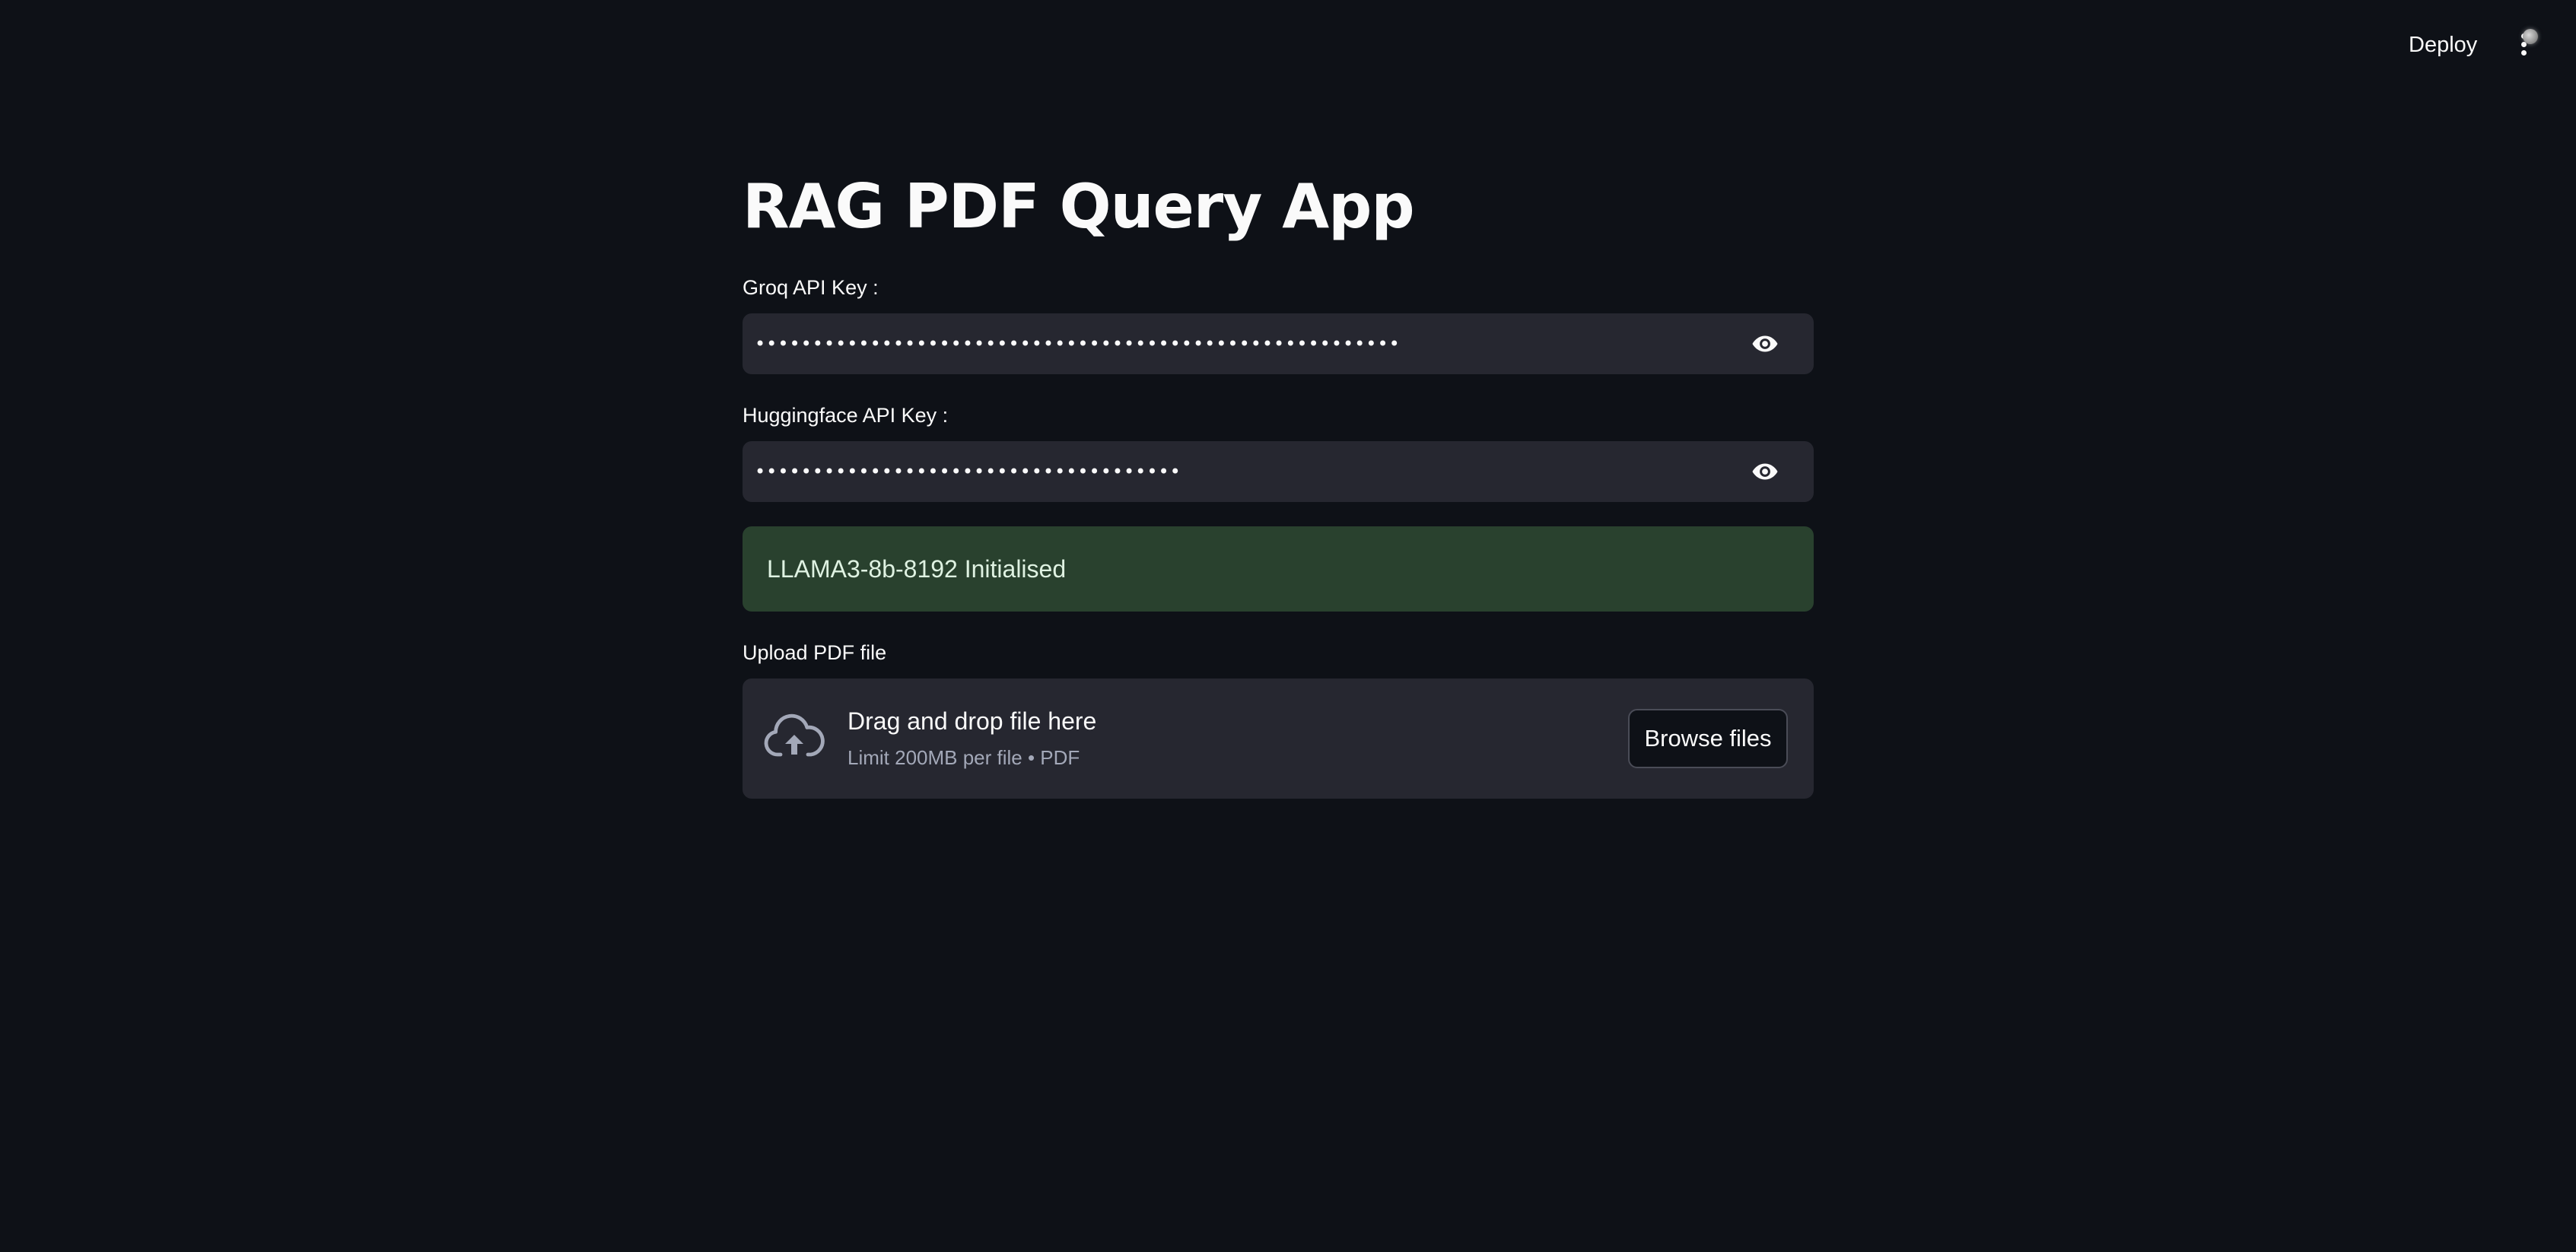 The width and height of the screenshot is (2576, 1252). I want to click on groq-api-key-field, so click(1278, 344).